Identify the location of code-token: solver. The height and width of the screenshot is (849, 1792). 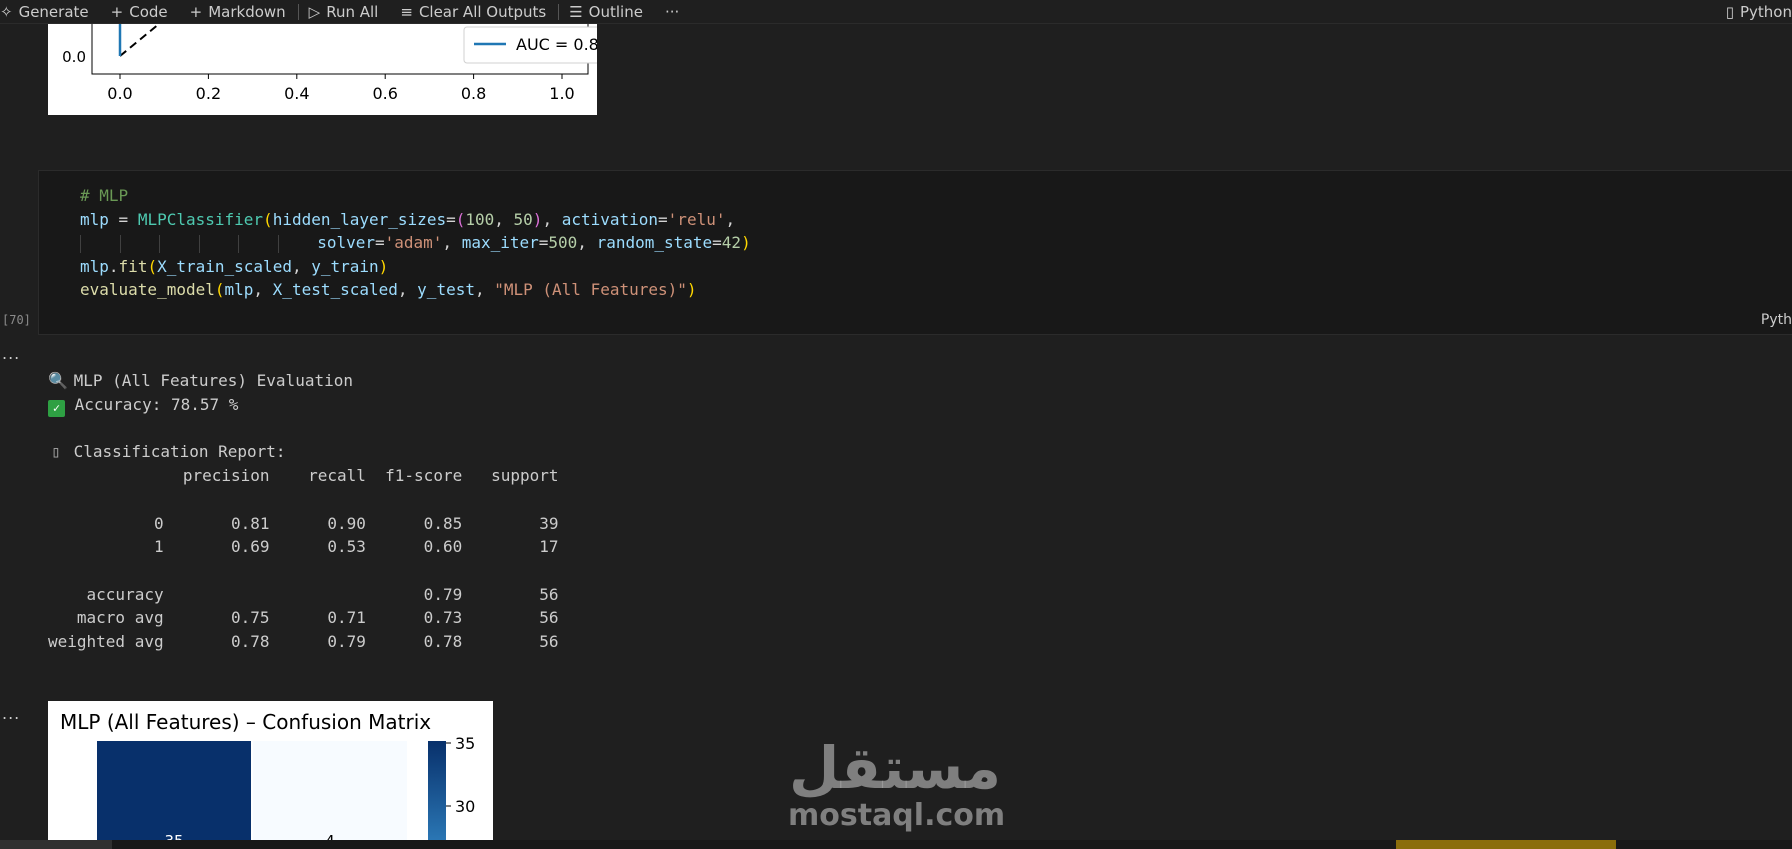
(346, 242).